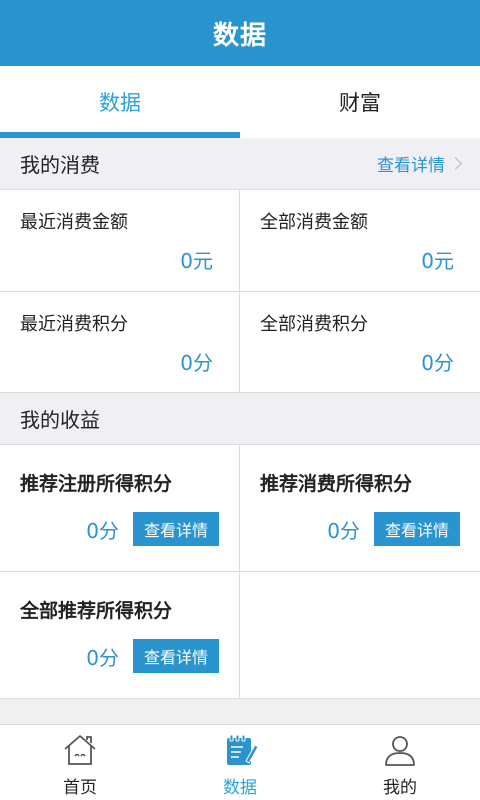 The height and width of the screenshot is (800, 480). Describe the element at coordinates (240, 419) in the screenshot. I see `earnings-section-header: 我的收益` at that location.